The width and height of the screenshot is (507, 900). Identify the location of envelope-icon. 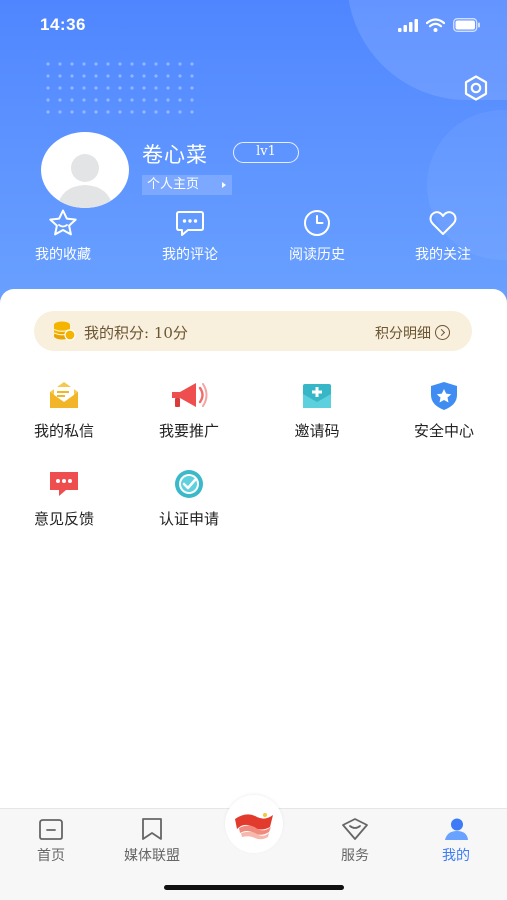
(64, 395).